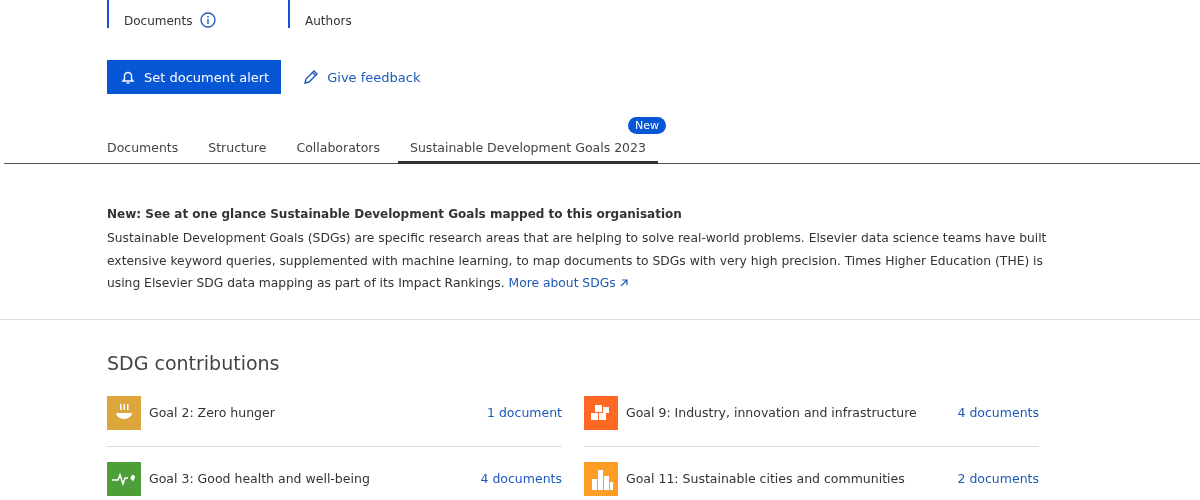  I want to click on pencil-icon, so click(311, 77).